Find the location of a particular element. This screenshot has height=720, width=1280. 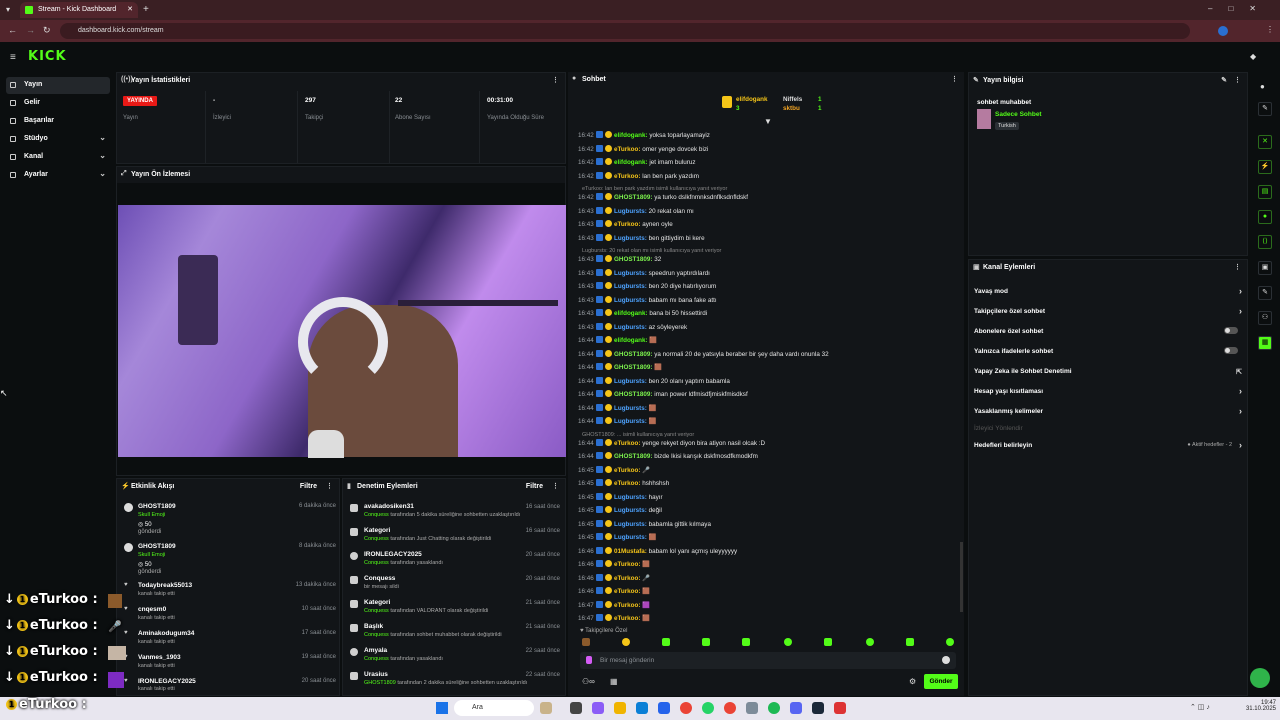

help-icon: ◆ is located at coordinates (1253, 56).